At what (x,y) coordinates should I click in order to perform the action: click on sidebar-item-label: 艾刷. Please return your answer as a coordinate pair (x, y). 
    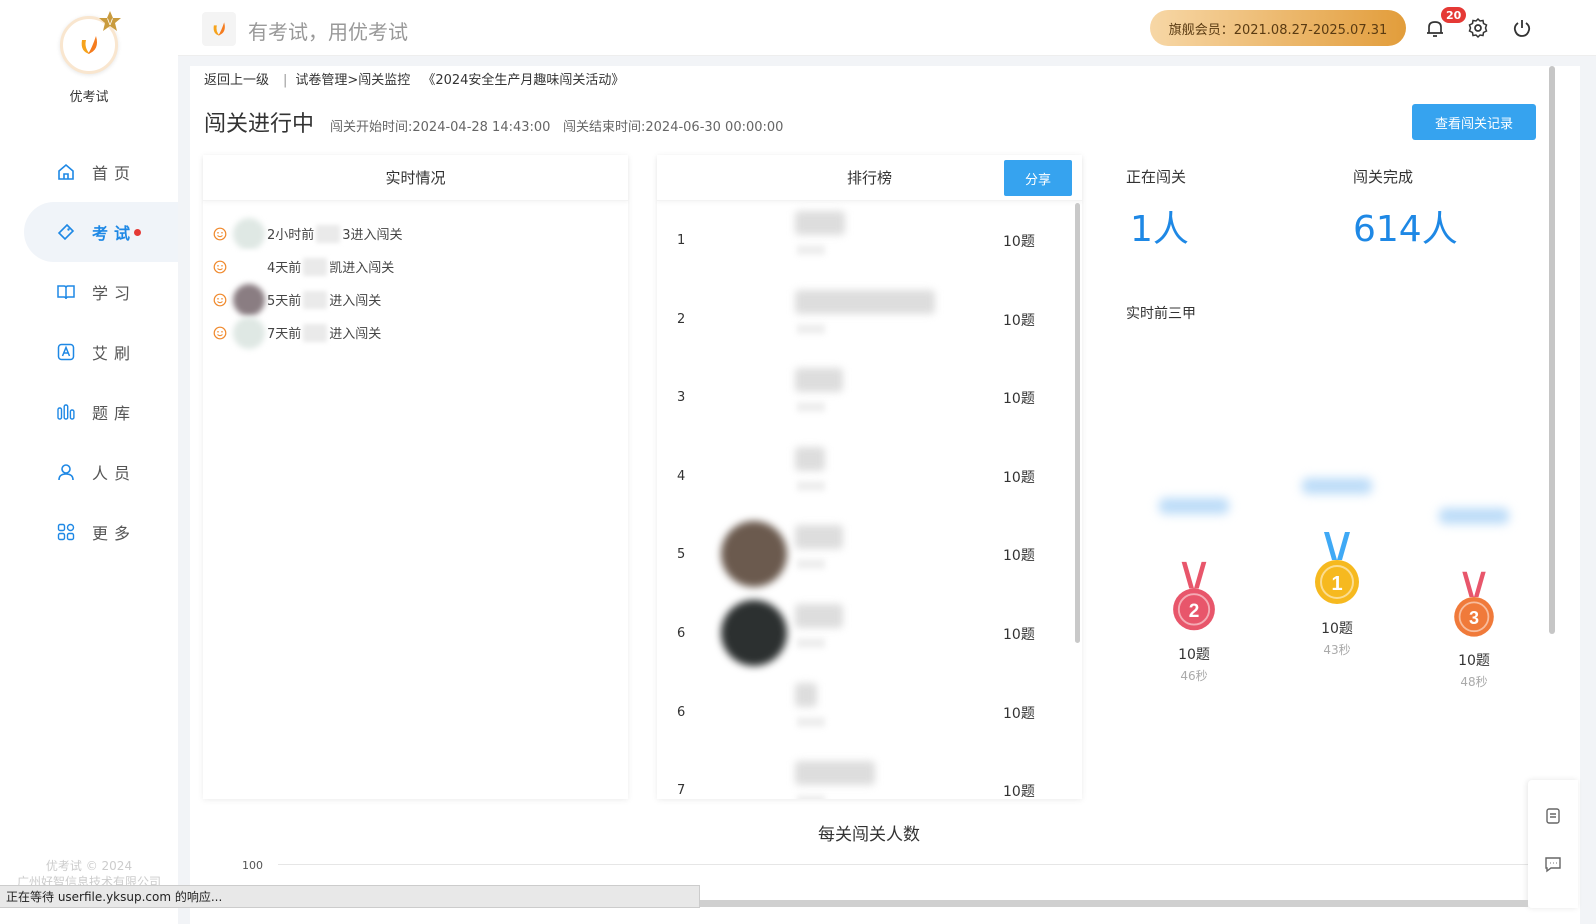
    Looking at the image, I should click on (114, 353).